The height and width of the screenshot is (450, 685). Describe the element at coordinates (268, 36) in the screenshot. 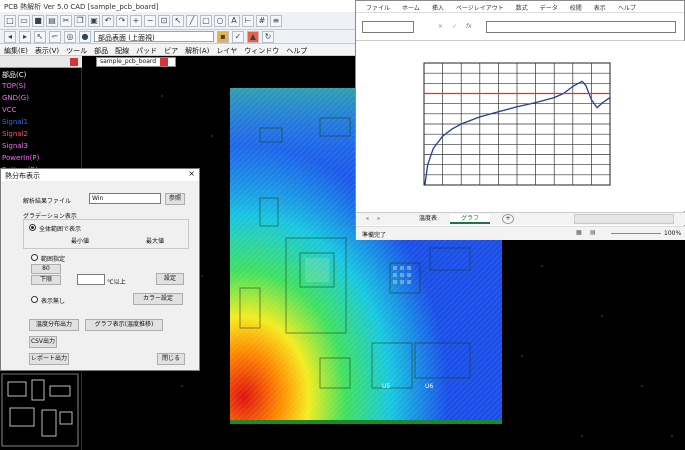

I see `refresh-icon: ↻` at that location.